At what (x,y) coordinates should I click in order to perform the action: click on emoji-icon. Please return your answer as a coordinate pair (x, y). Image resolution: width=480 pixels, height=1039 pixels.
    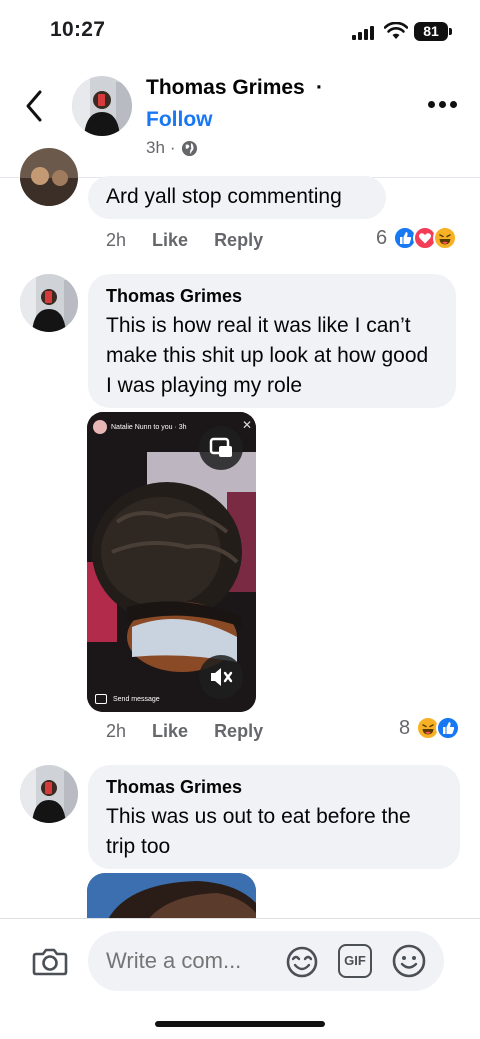
    Looking at the image, I should click on (409, 961).